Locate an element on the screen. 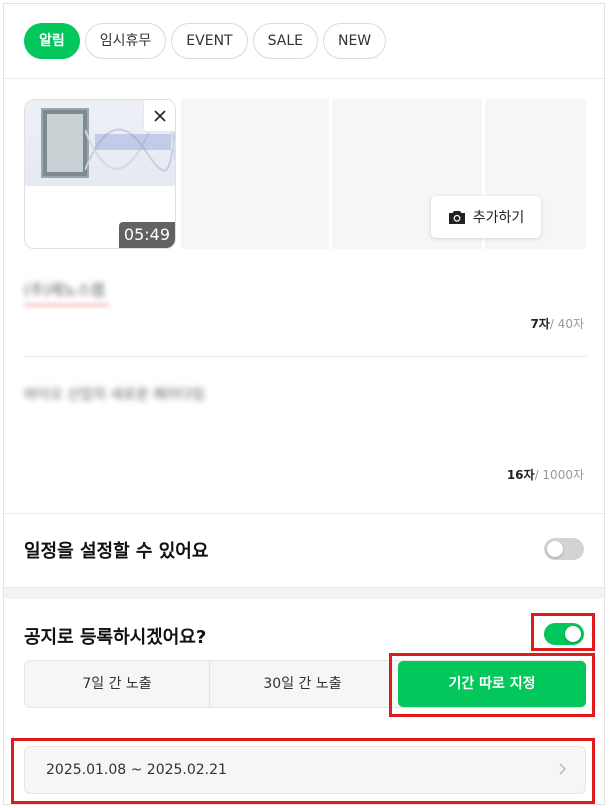 The width and height of the screenshot is (609, 808). title-input: (주)제노스랩 is located at coordinates (174, 291).